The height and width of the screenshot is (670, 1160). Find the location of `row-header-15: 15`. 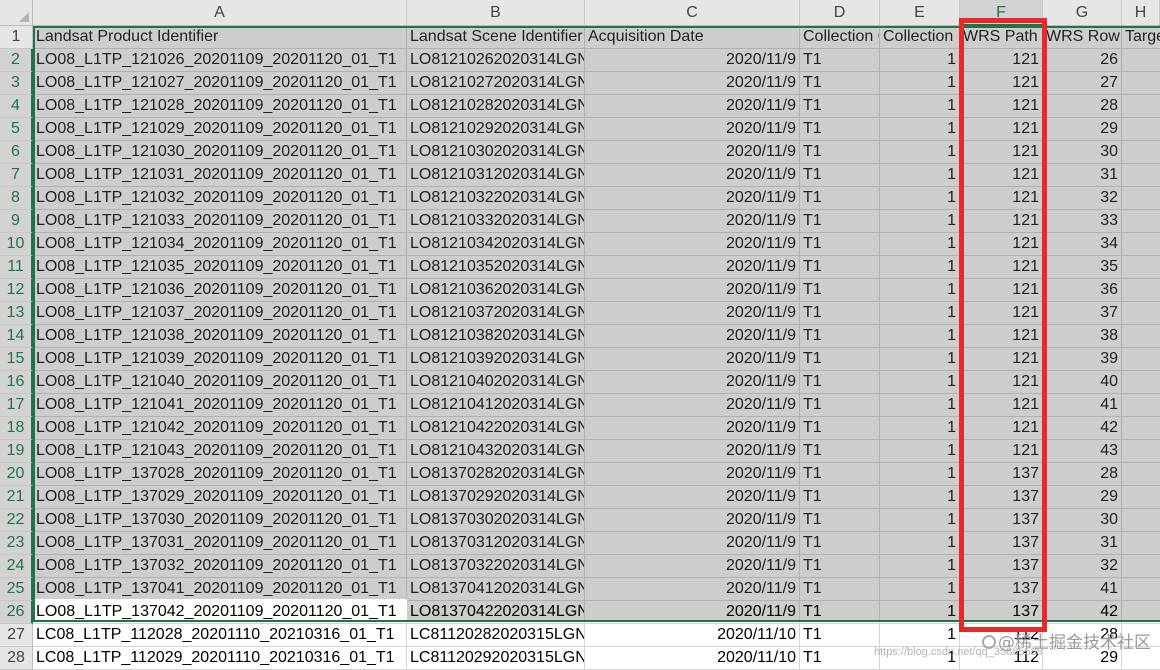

row-header-15: 15 is located at coordinates (16, 359).